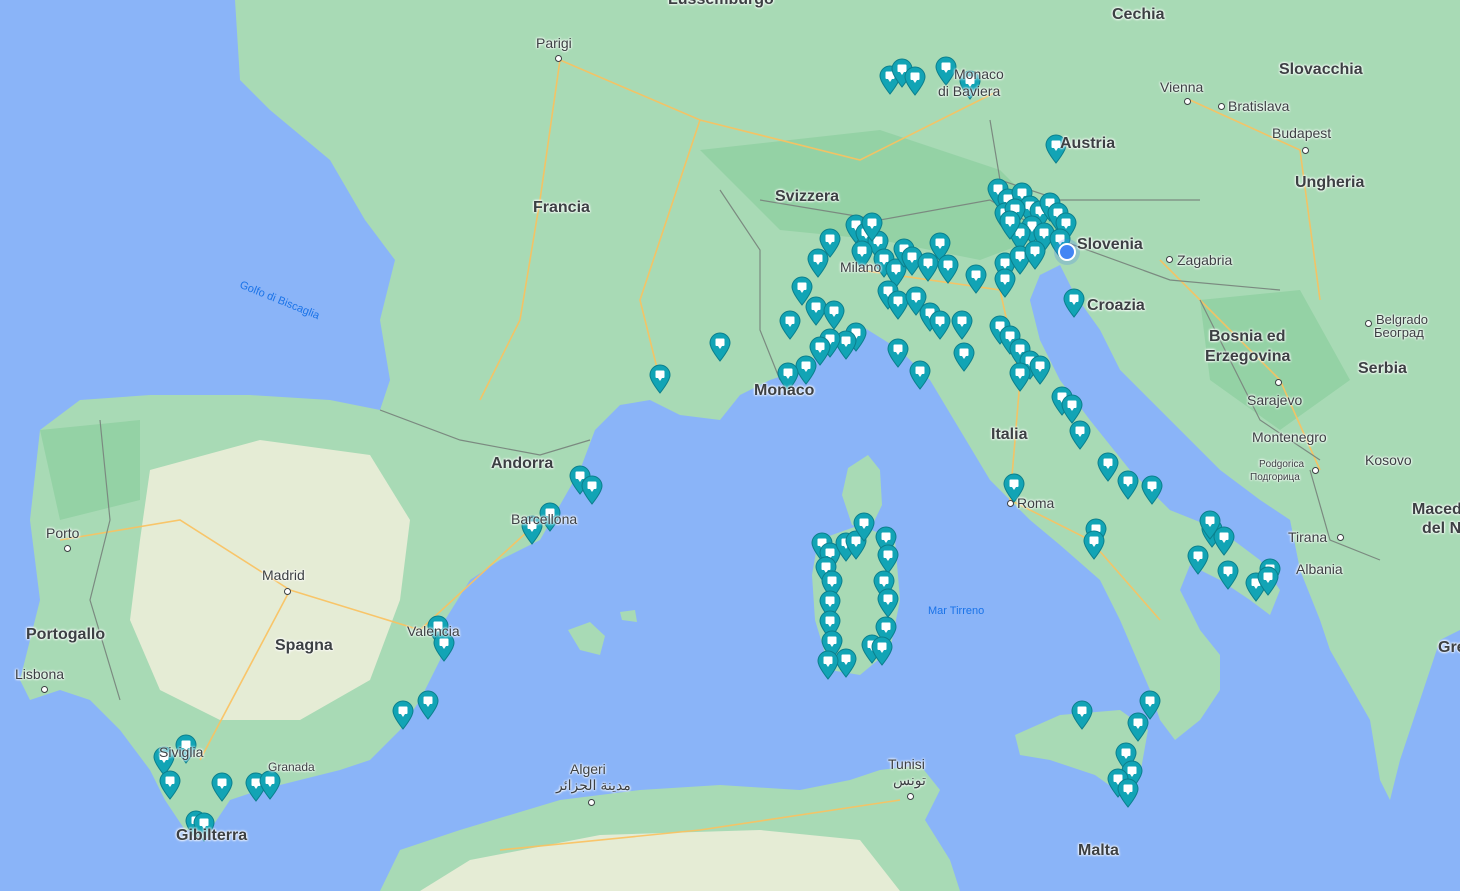  What do you see at coordinates (1169, 259) in the screenshot?
I see `city-dot-zagreb` at bounding box center [1169, 259].